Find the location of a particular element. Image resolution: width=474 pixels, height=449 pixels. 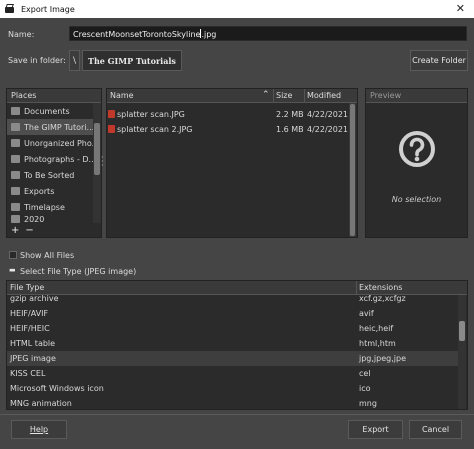

file-row: splatter scan.JPG 2.2 MB 4/22/2021 is located at coordinates (228, 114).